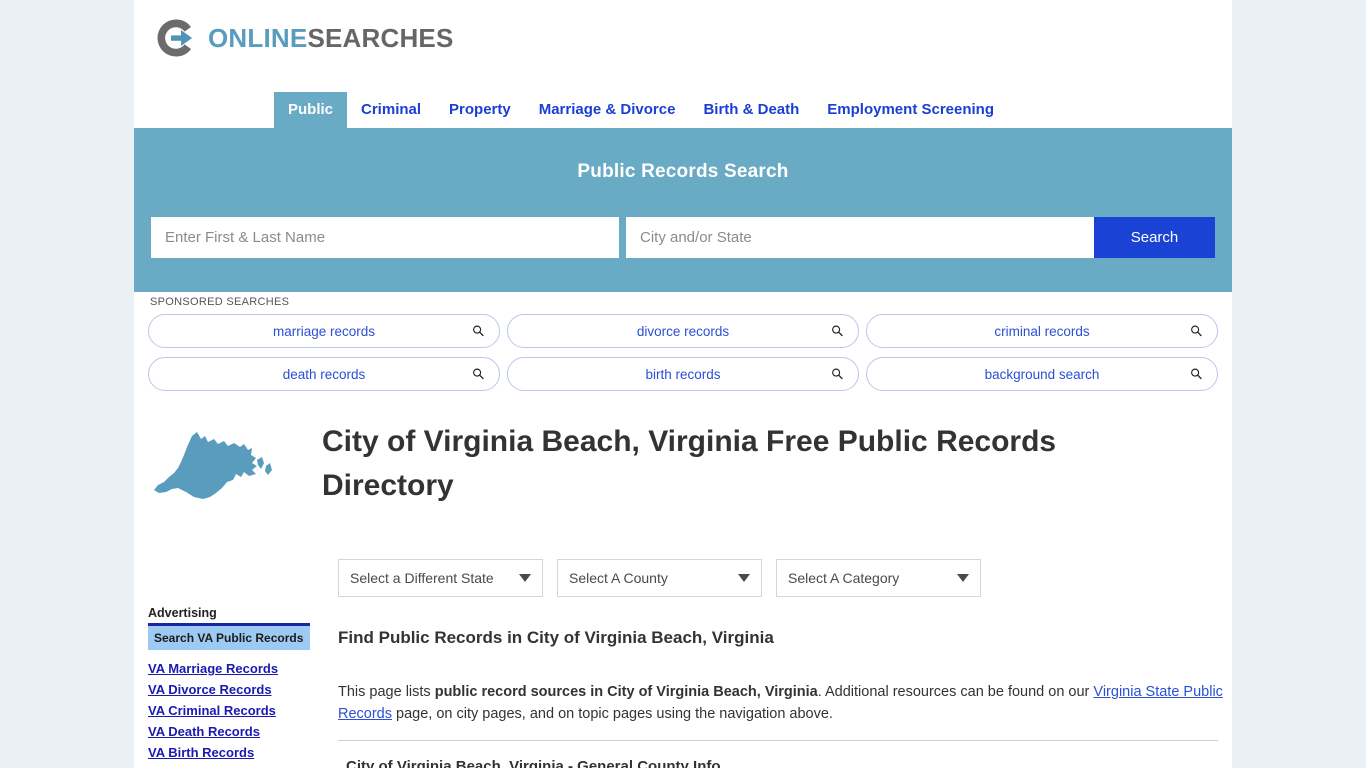 Image resolution: width=1366 pixels, height=768 pixels. I want to click on tab-marriage-divorce: Marriage & Divorce, so click(607, 110).